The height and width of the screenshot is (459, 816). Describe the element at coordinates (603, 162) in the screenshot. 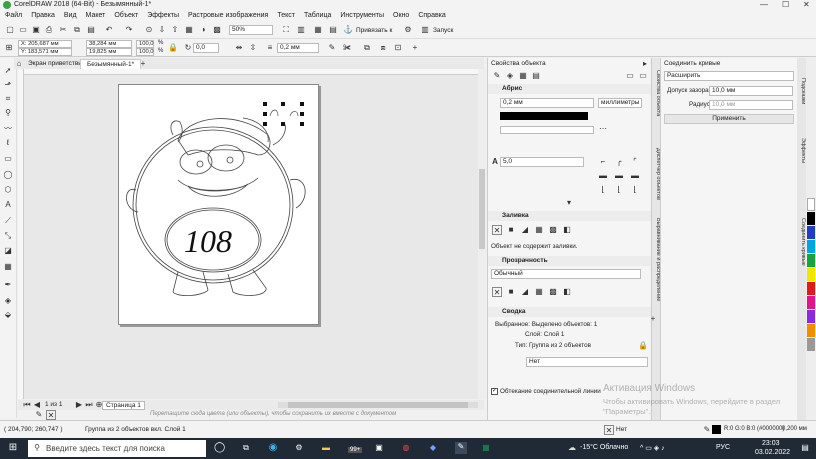

I see `corner-icon: ⌐` at that location.